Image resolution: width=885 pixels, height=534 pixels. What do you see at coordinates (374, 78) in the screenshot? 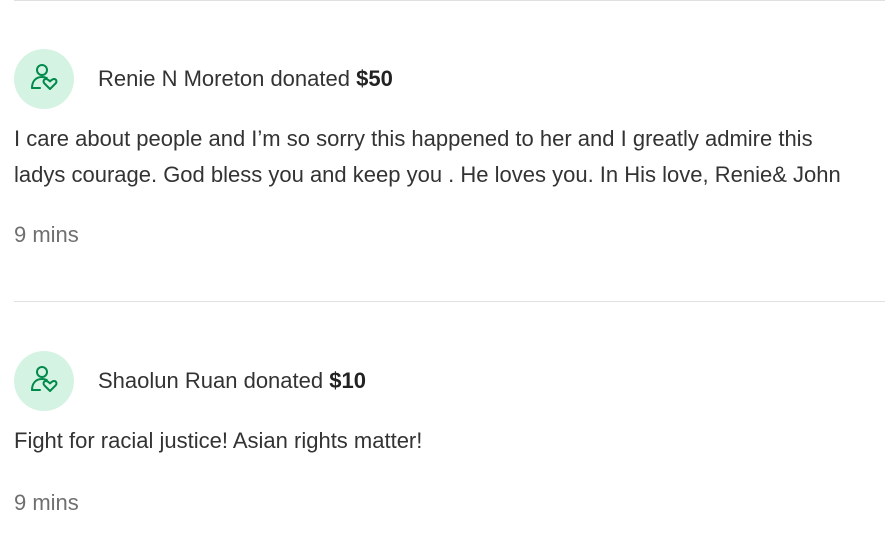
I see `donation-amount: $50` at bounding box center [374, 78].